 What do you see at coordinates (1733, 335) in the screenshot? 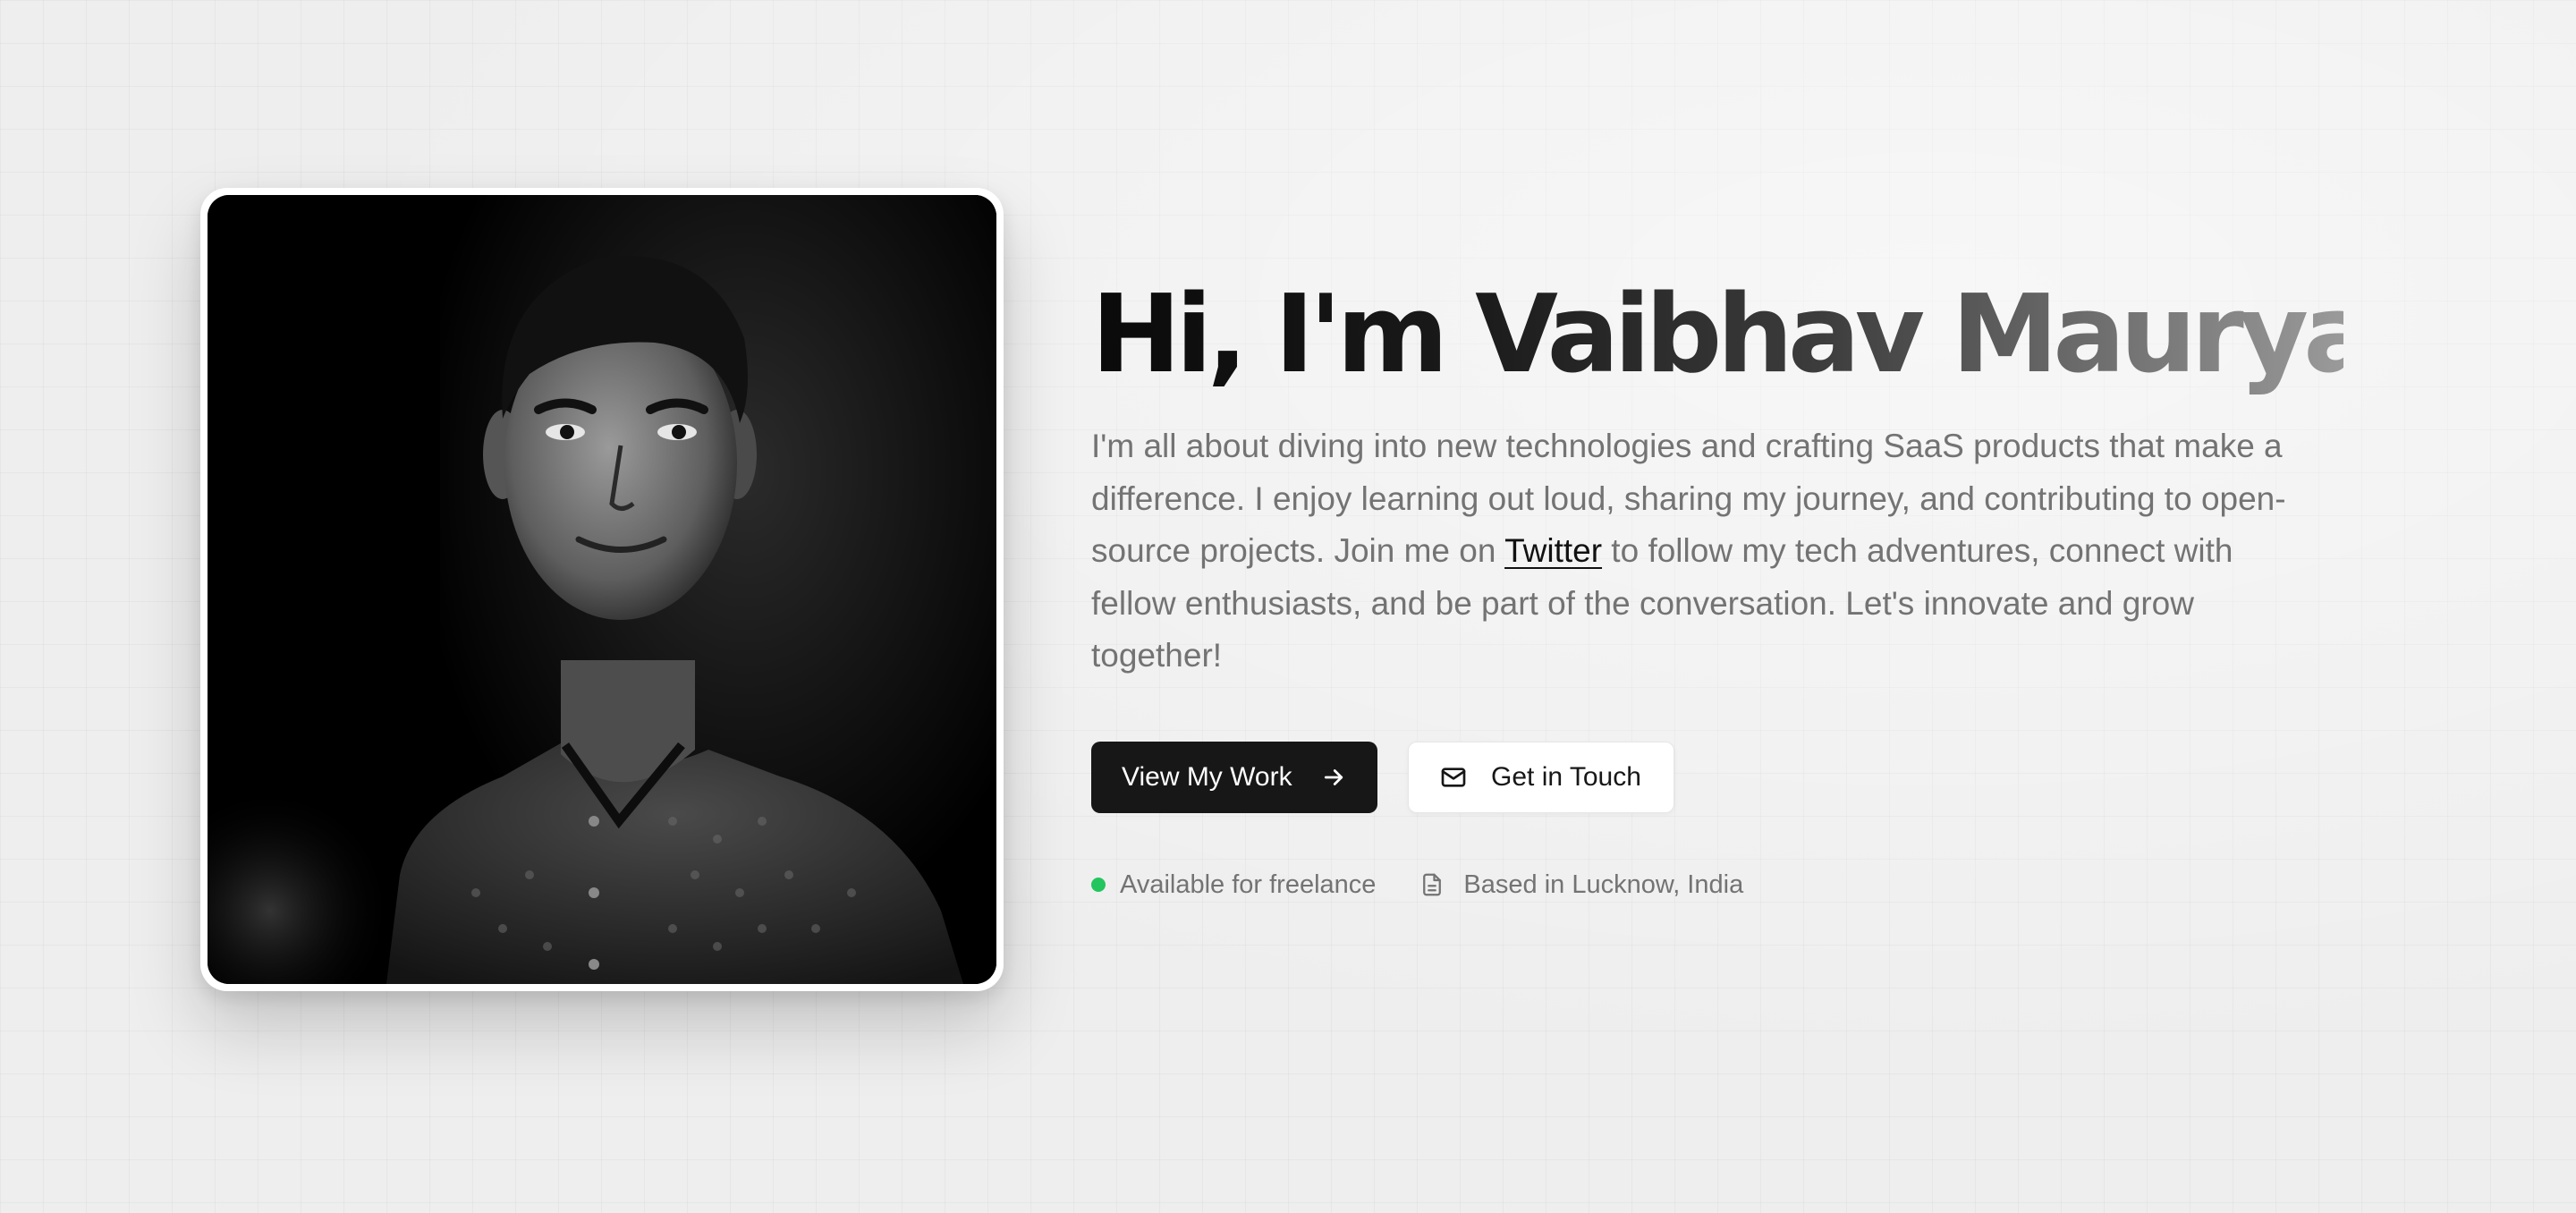
I see `hero-title: Hi, I'm Vaibhav Maurya` at bounding box center [1733, 335].